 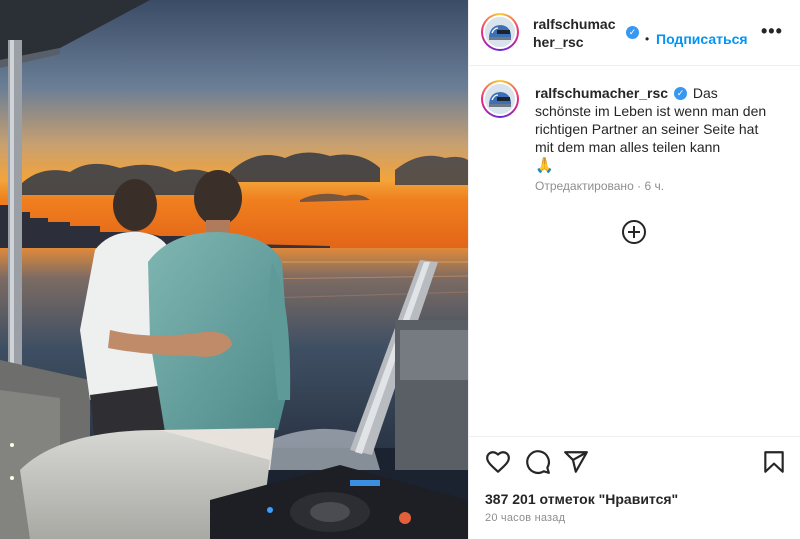 What do you see at coordinates (577, 33) in the screenshot?
I see `header-username: ralfschumac her_rsc` at bounding box center [577, 33].